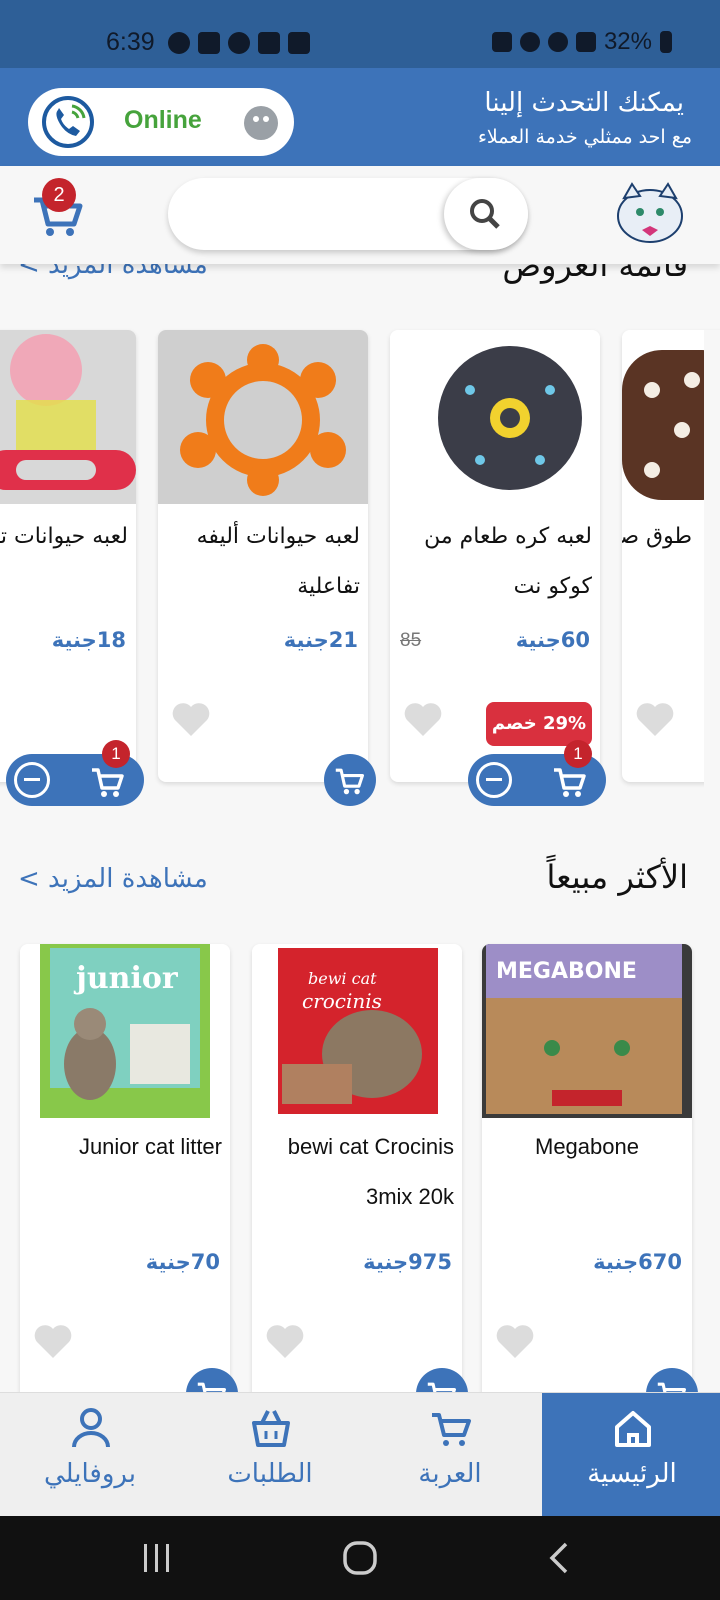  I want to click on search-icon, so click(485, 214).